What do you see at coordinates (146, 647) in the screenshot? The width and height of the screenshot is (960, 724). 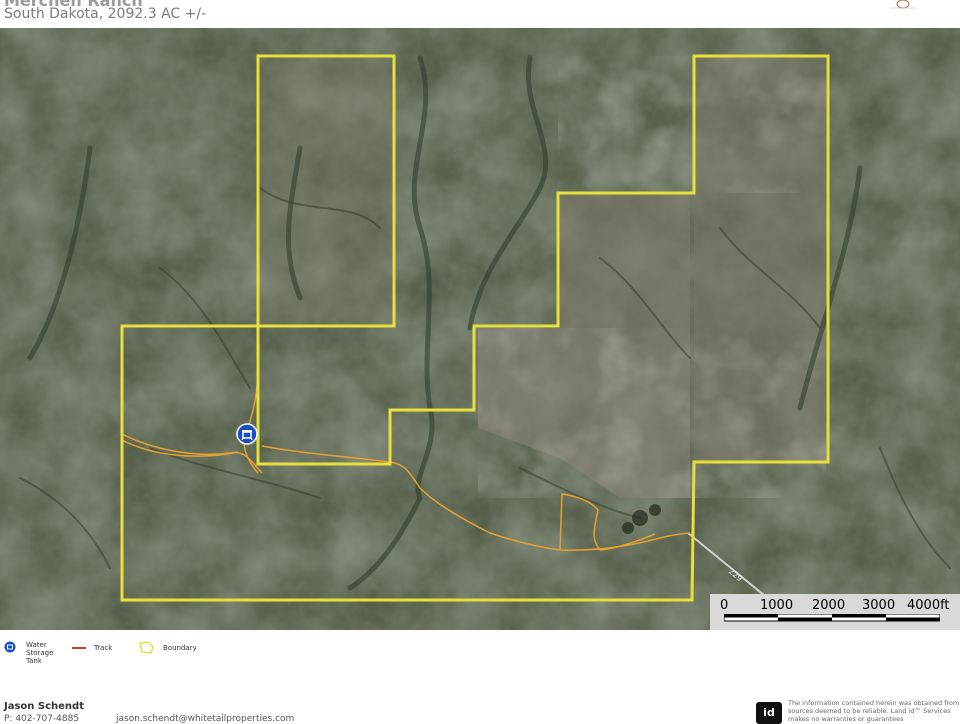 I see `legend-boundary-swatch` at bounding box center [146, 647].